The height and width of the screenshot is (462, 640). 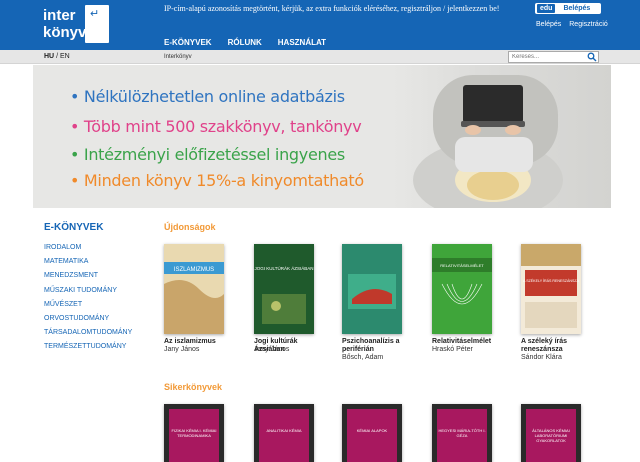 I want to click on lang-en: EN, so click(x=65, y=56).